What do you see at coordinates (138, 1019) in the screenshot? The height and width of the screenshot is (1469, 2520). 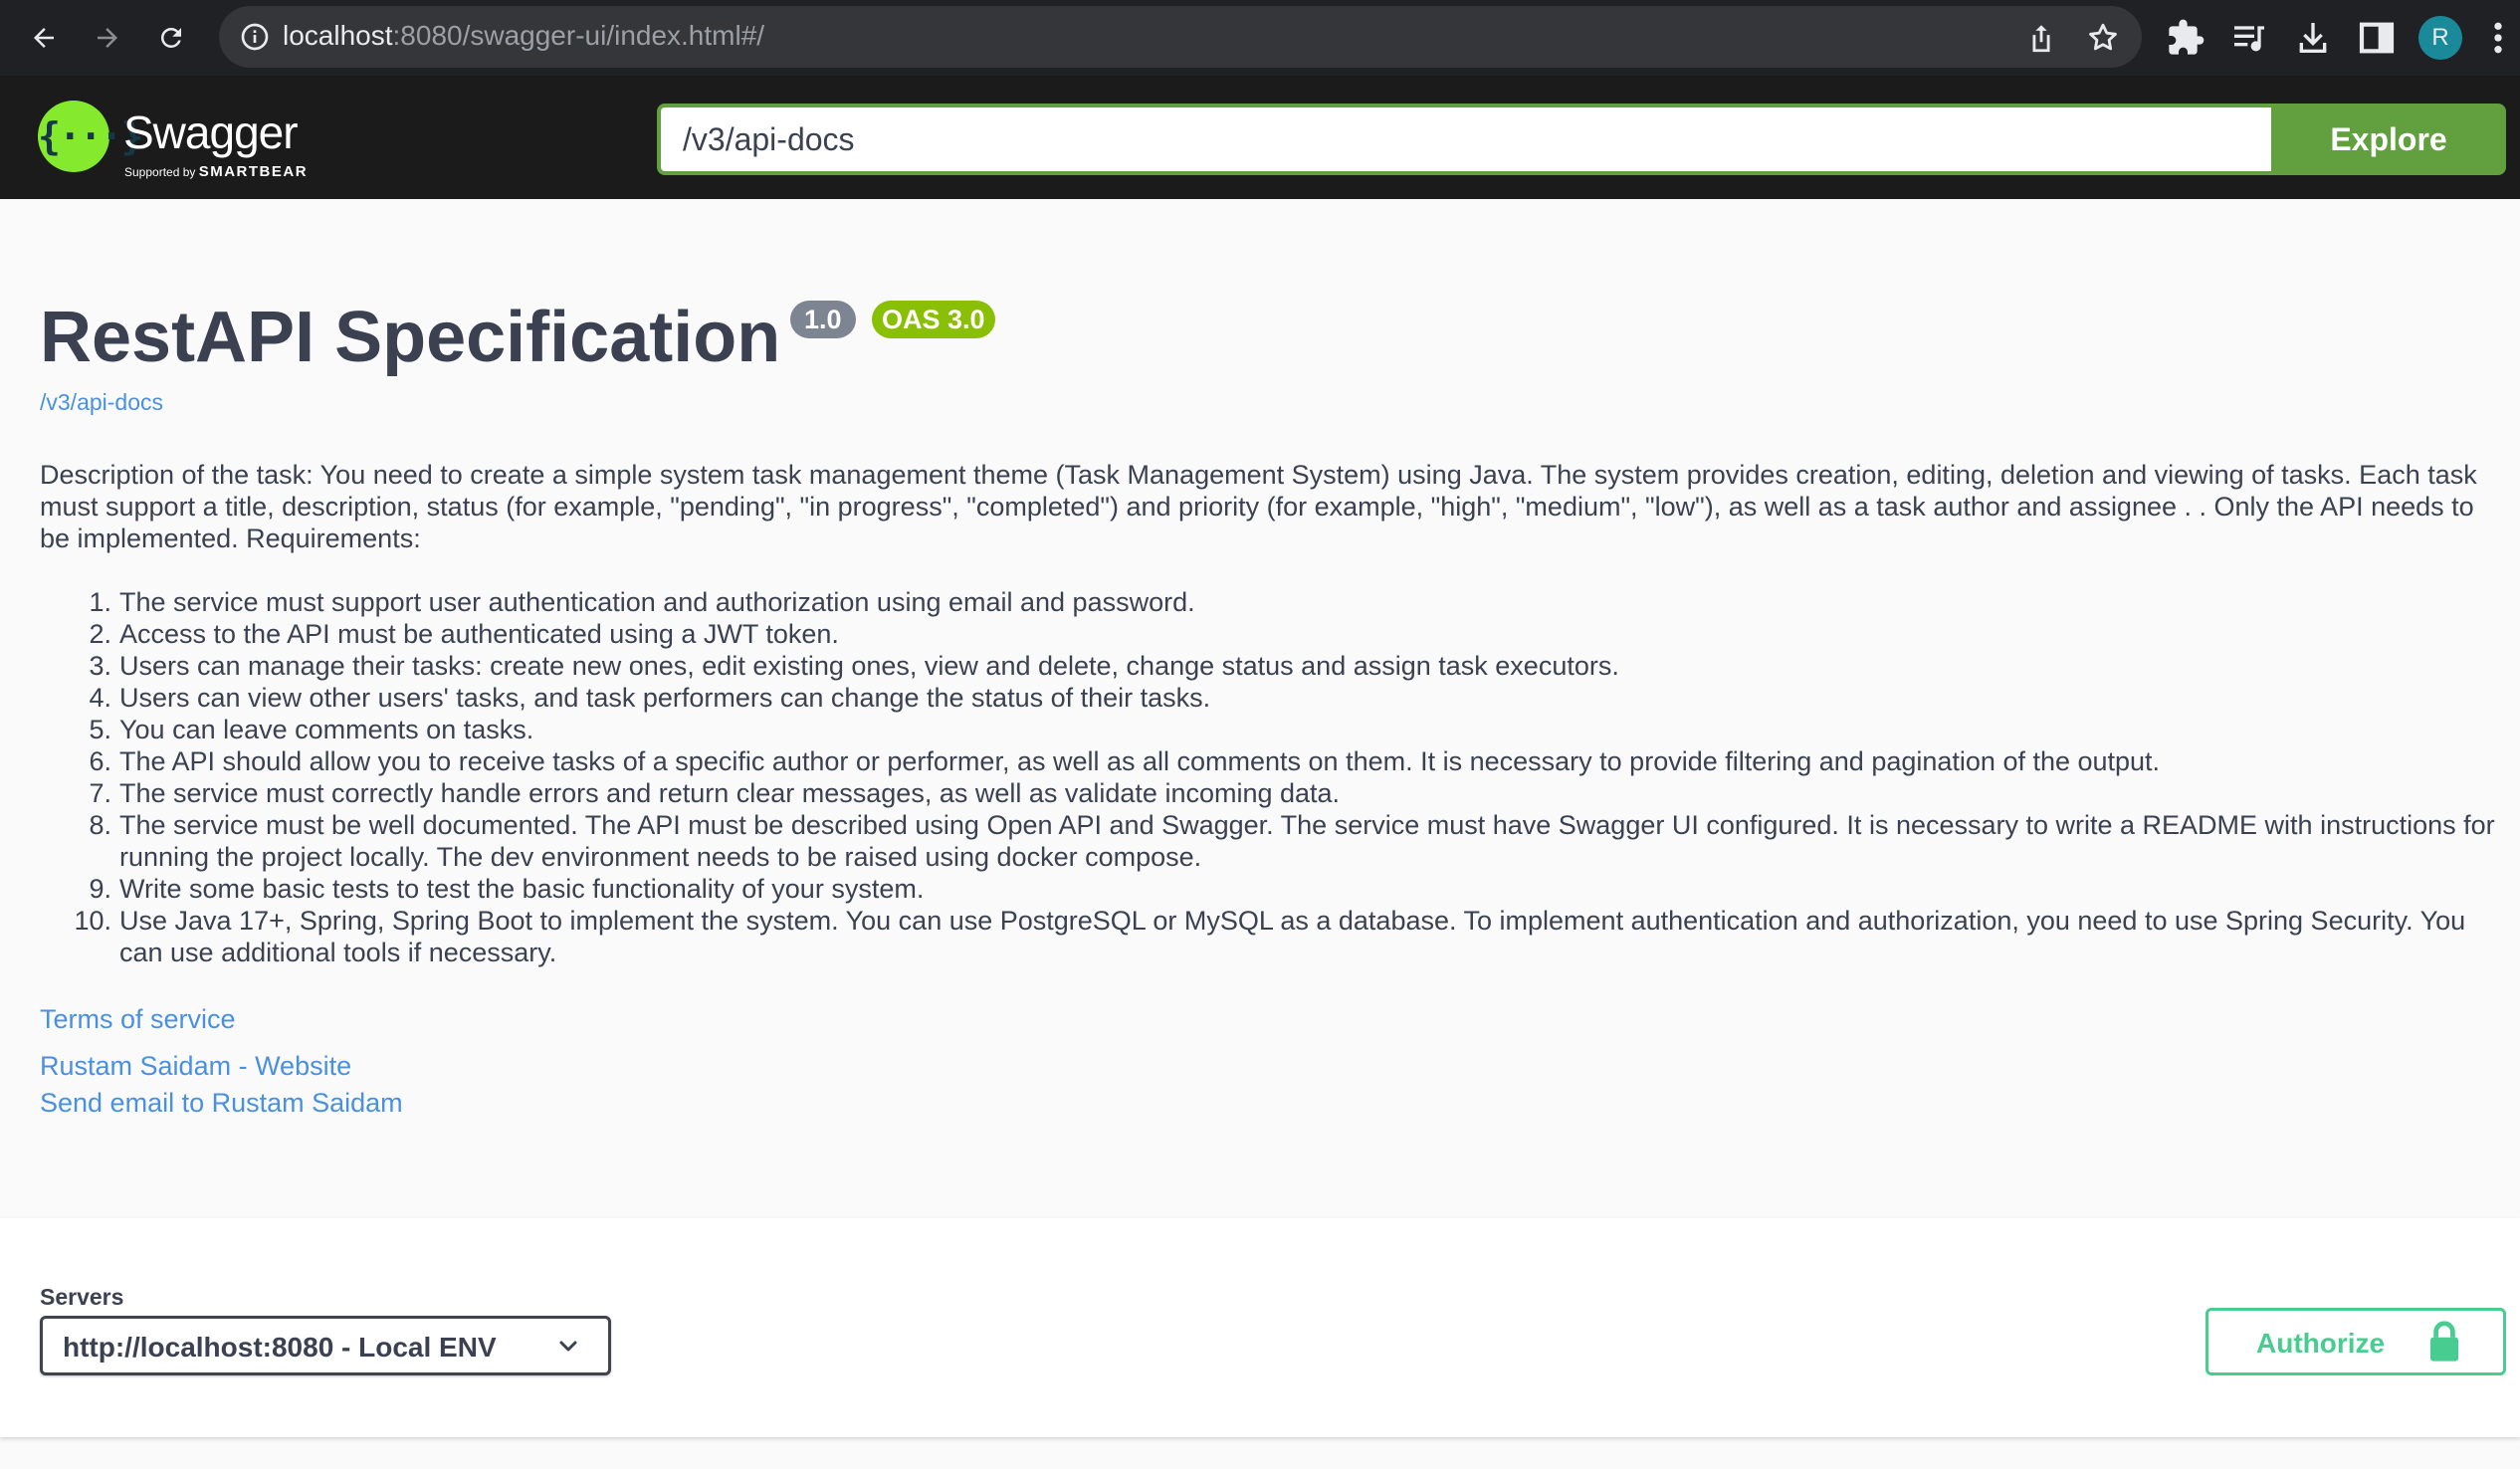 I see `terms-of-service-link: Terms of service` at bounding box center [138, 1019].